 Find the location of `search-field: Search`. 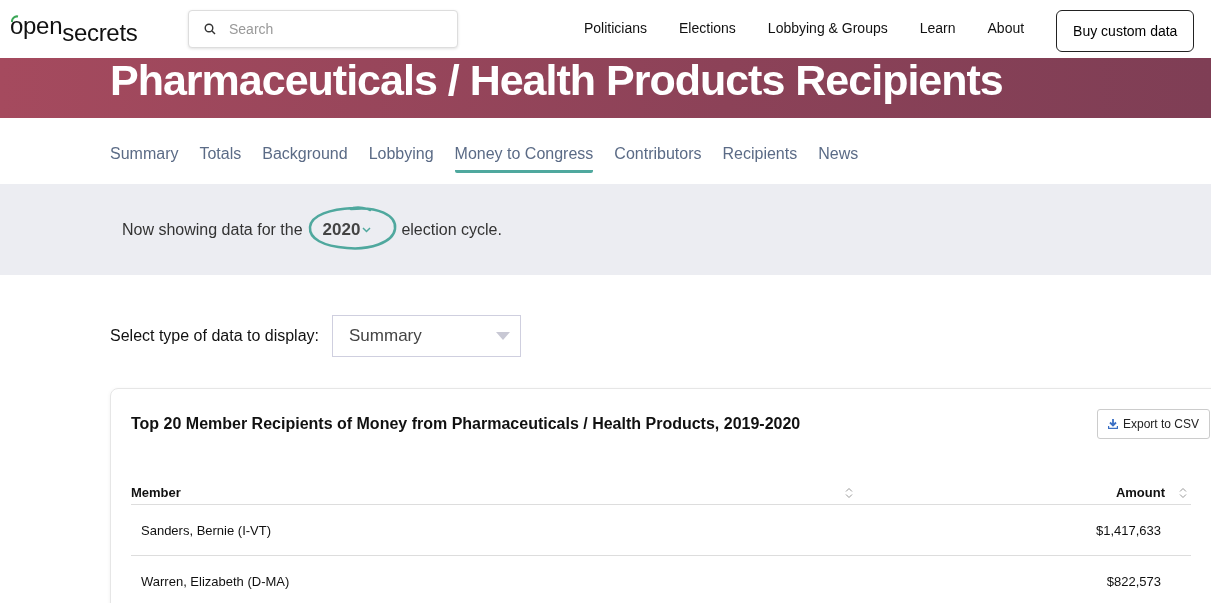

search-field: Search is located at coordinates (323, 29).